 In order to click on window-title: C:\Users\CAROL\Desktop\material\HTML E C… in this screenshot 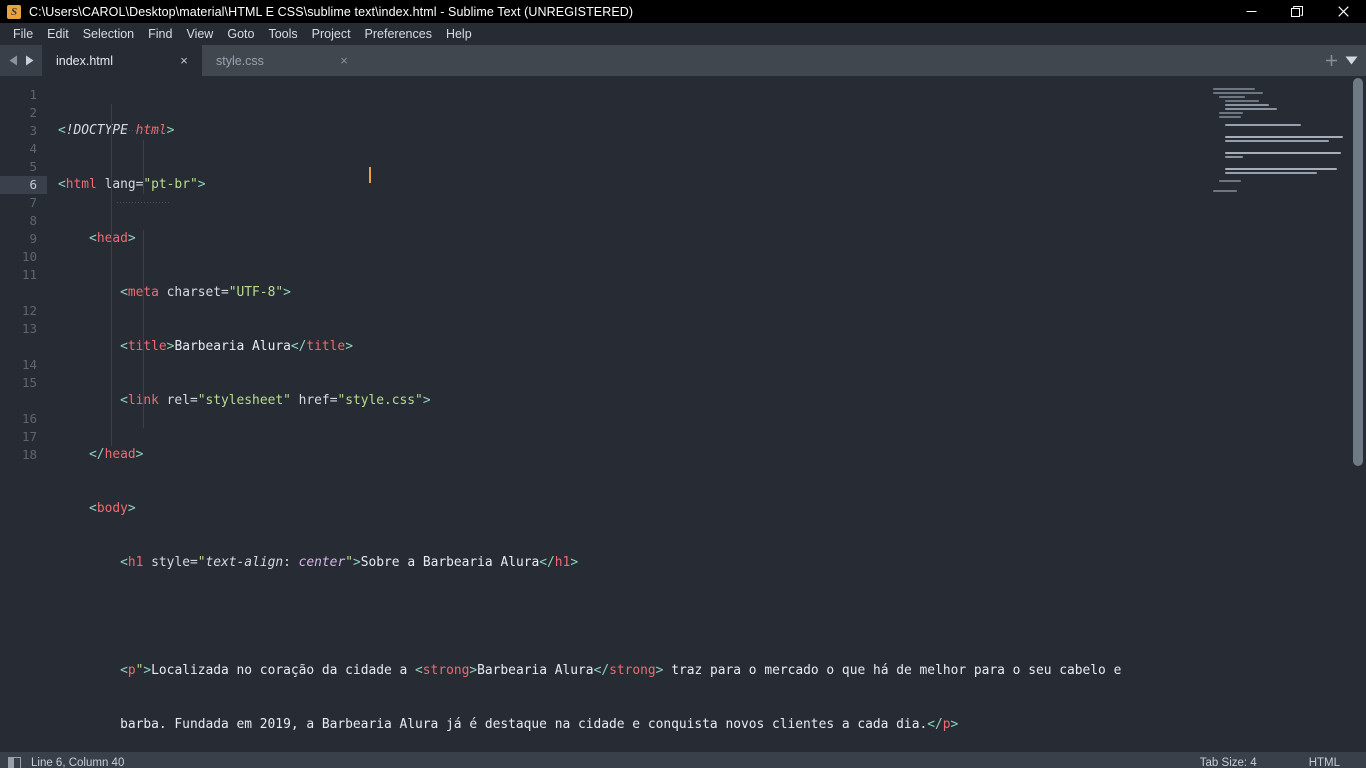, I will do `click(331, 11)`.